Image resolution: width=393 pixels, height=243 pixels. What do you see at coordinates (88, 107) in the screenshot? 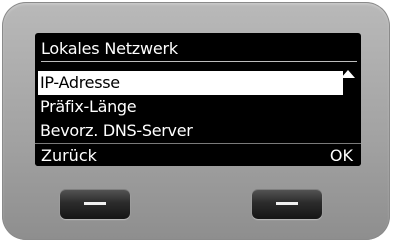
I see `menu-item-praefix-laenge: Präfix-Länge` at bounding box center [88, 107].